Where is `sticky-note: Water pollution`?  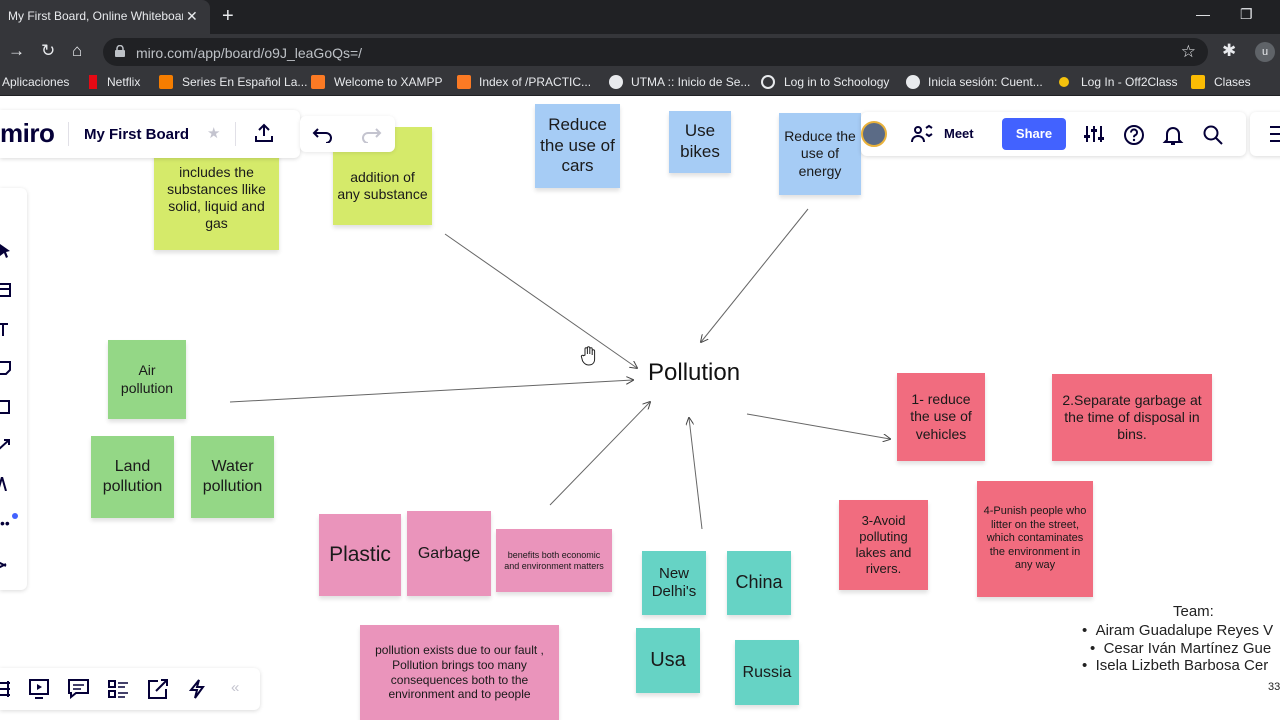 sticky-note: Water pollution is located at coordinates (232, 477).